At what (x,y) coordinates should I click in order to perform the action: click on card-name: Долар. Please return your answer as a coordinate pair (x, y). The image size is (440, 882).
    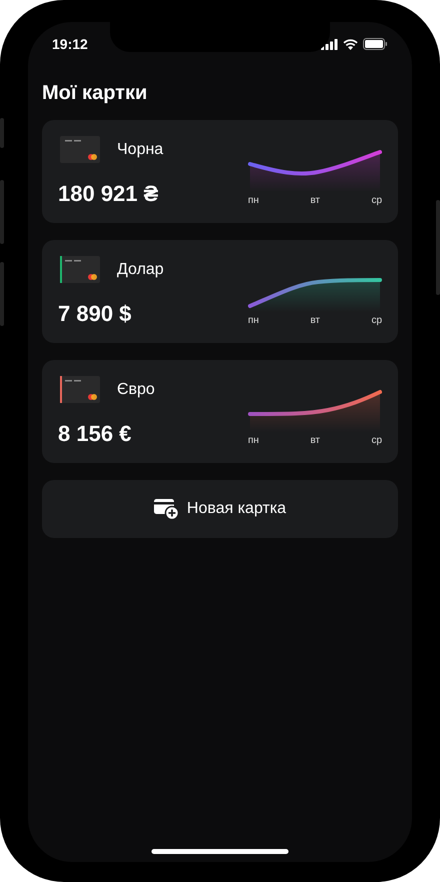
    Looking at the image, I should click on (140, 269).